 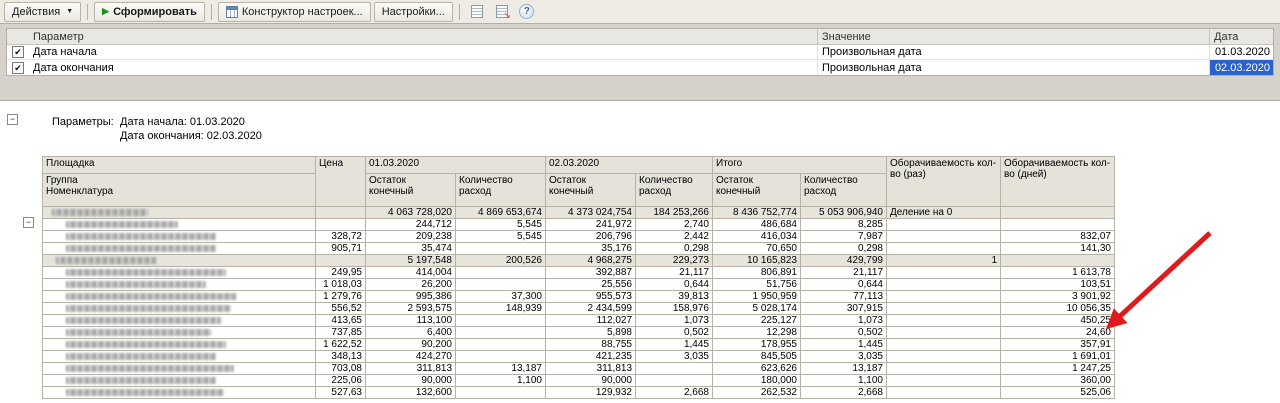 I want to click on report-cell: 4 063 728,020, so click(x=410, y=212).